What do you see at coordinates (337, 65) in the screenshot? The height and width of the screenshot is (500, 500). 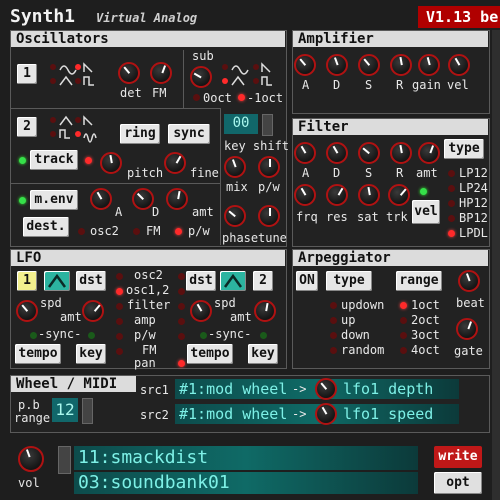 I see `amp-d-knob` at bounding box center [337, 65].